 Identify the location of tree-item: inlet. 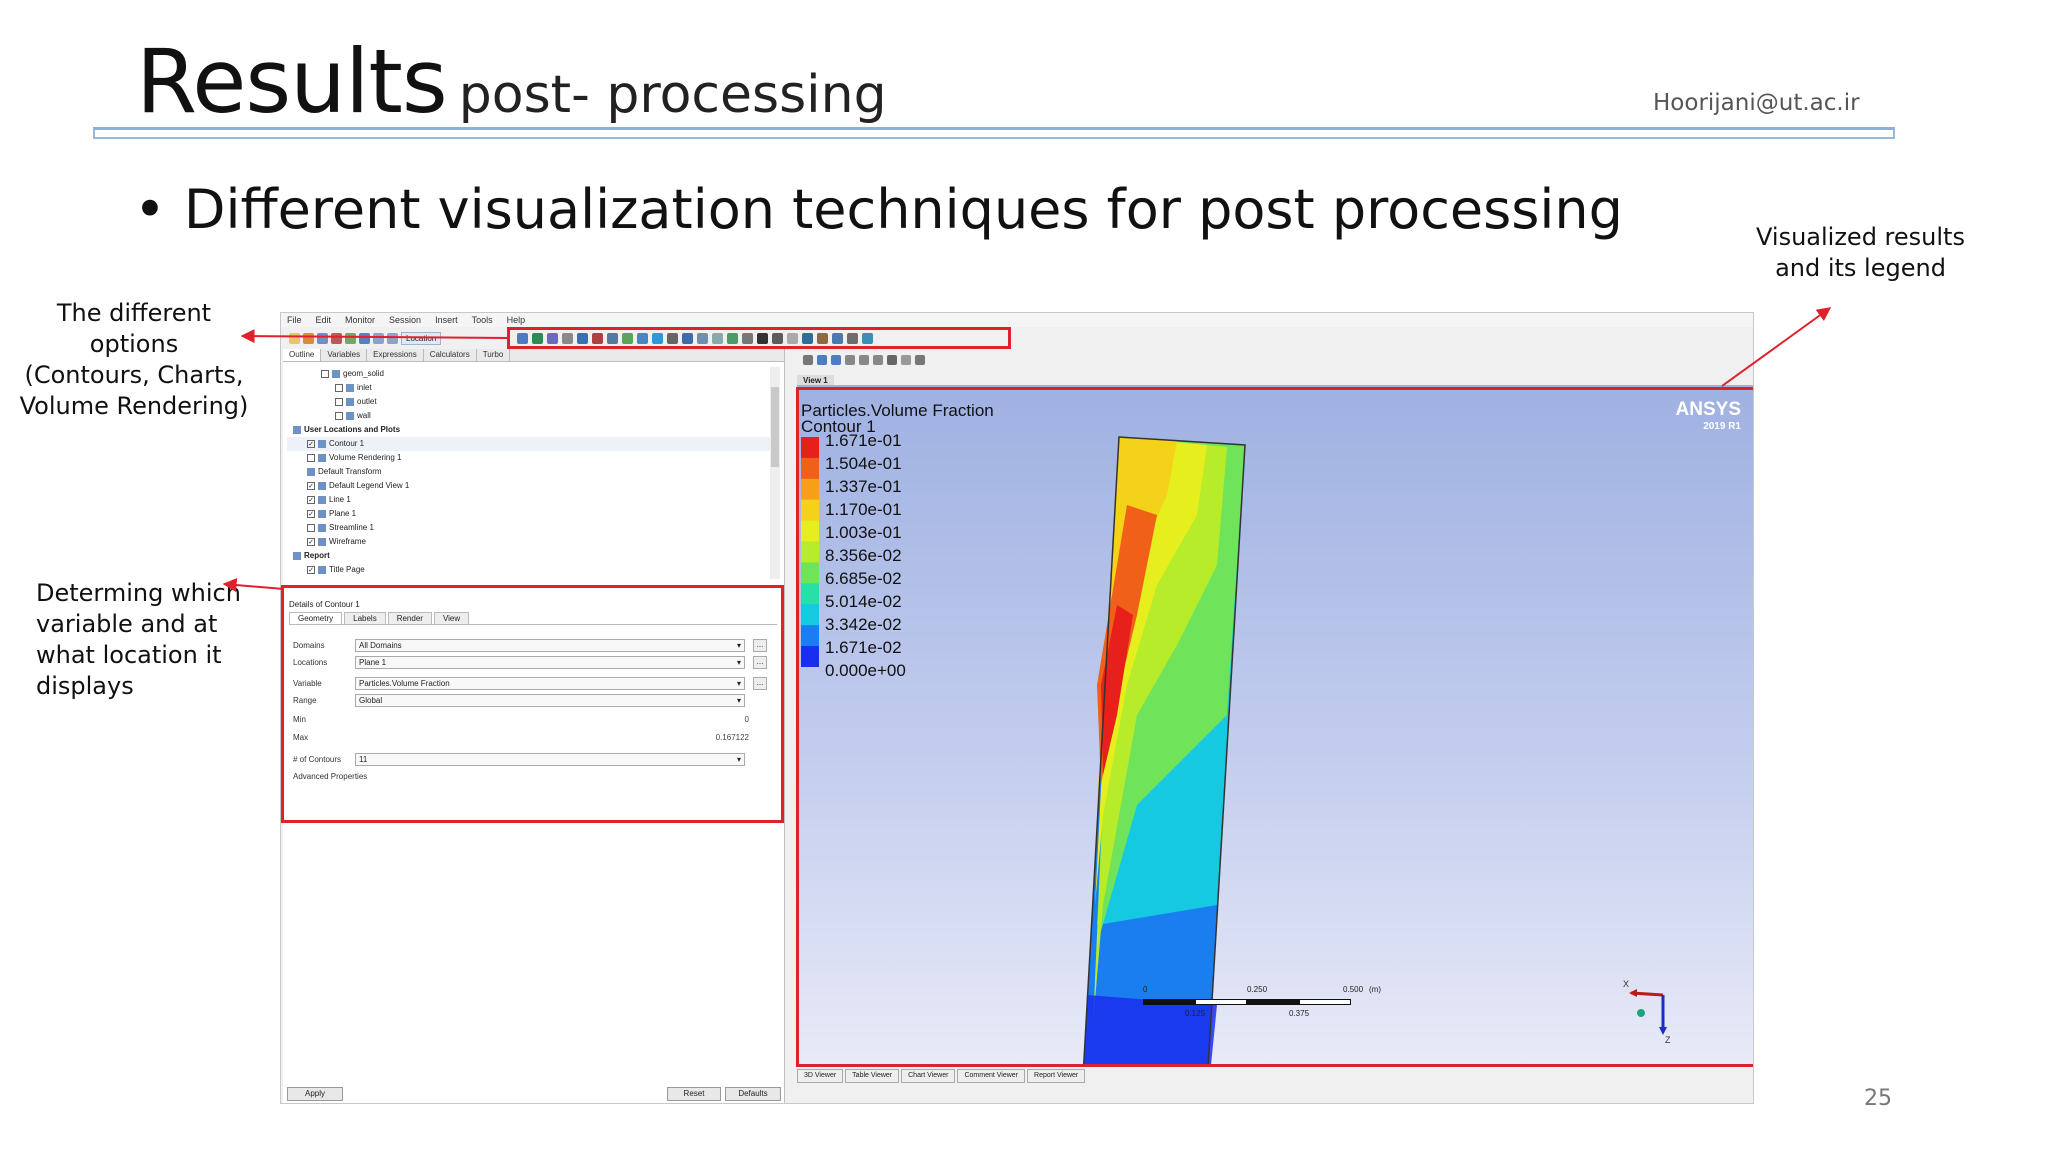
(532, 388).